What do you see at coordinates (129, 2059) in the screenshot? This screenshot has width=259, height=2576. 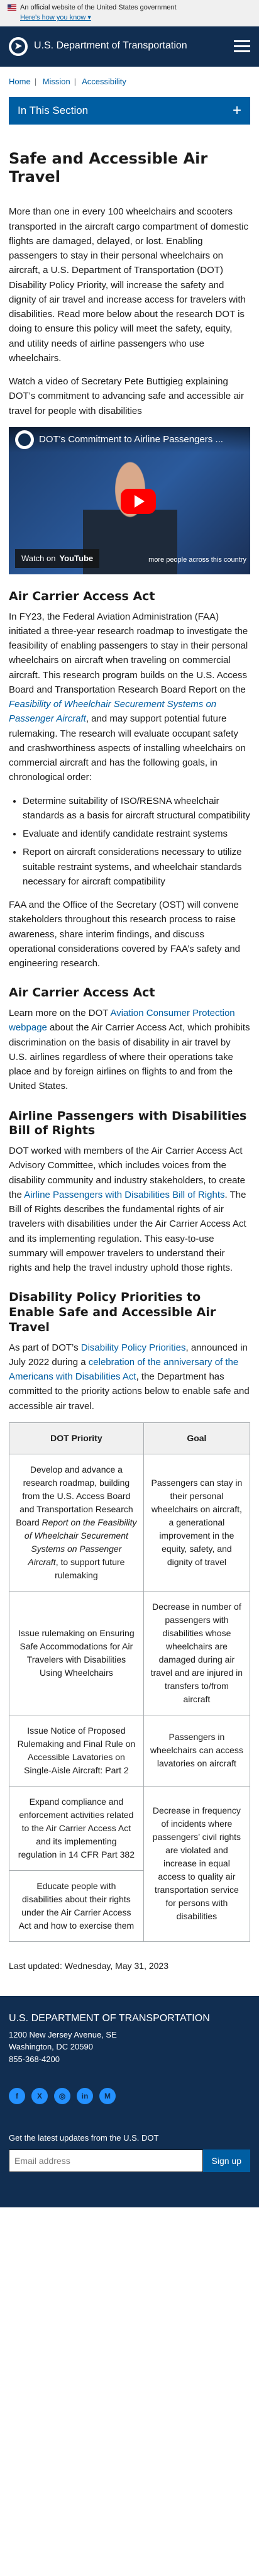 I see `footer-phone-link: 855-368-4200` at bounding box center [129, 2059].